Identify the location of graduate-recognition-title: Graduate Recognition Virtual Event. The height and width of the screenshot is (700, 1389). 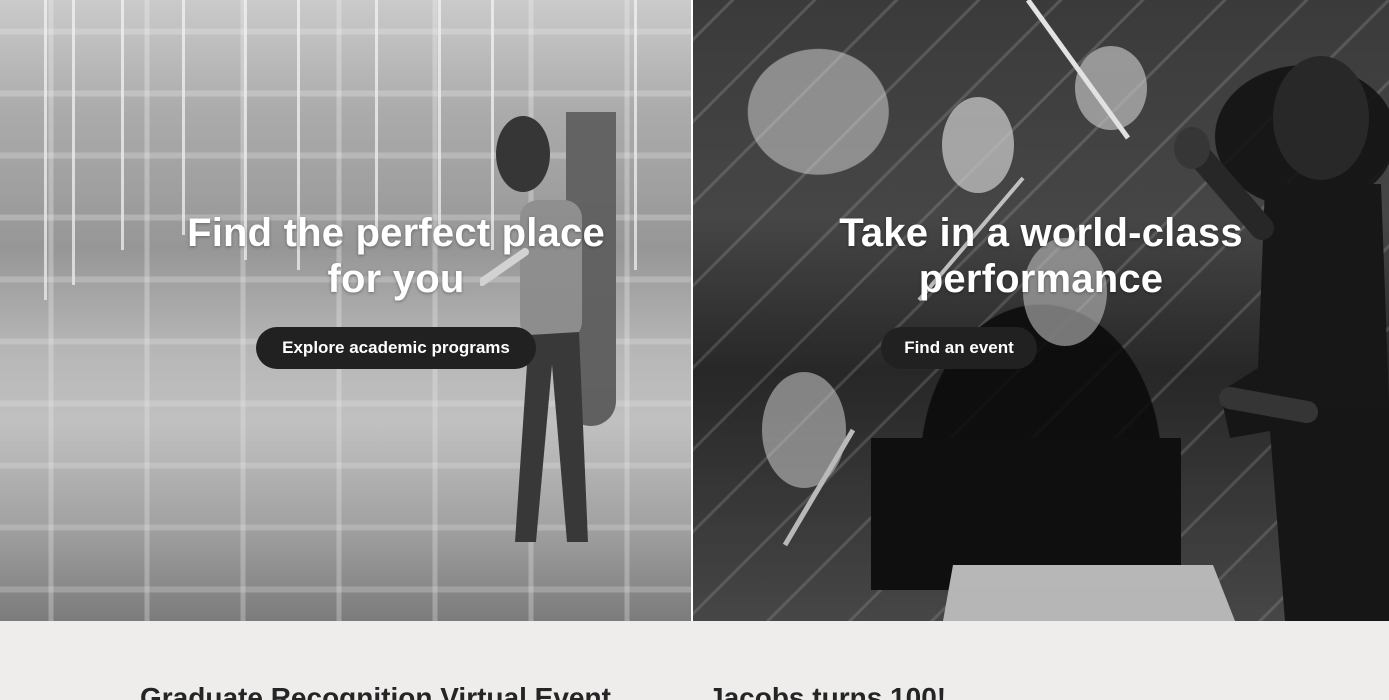
(375, 691).